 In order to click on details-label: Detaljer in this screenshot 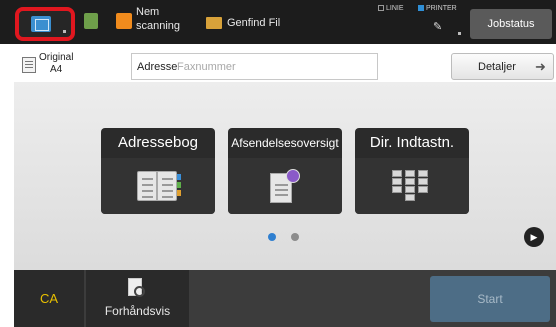, I will do `click(497, 67)`.